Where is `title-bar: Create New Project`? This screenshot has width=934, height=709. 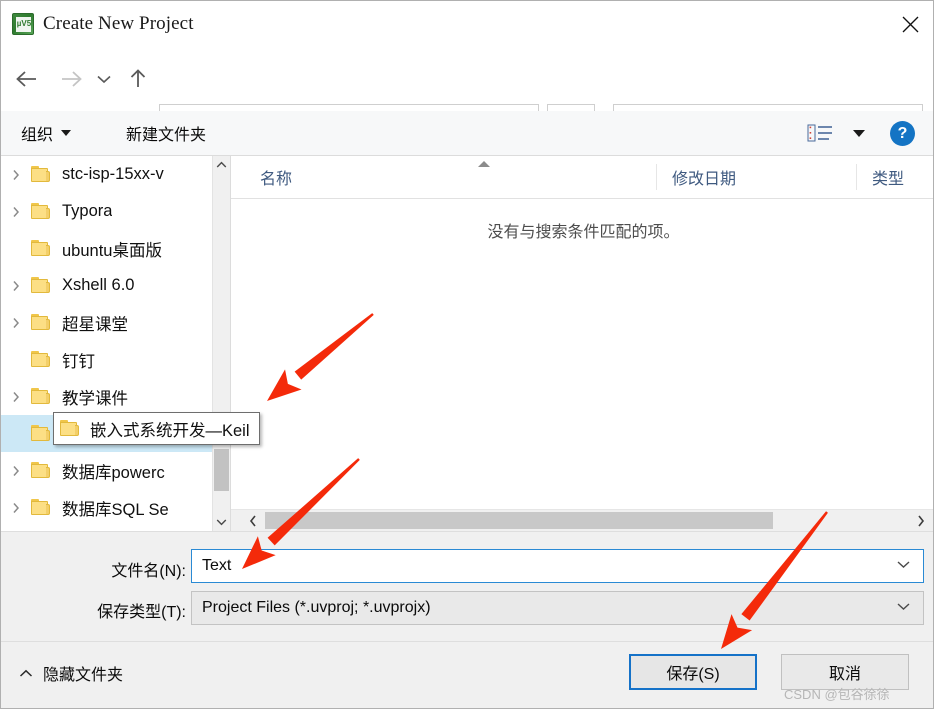
title-bar: Create New Project is located at coordinates (467, 24).